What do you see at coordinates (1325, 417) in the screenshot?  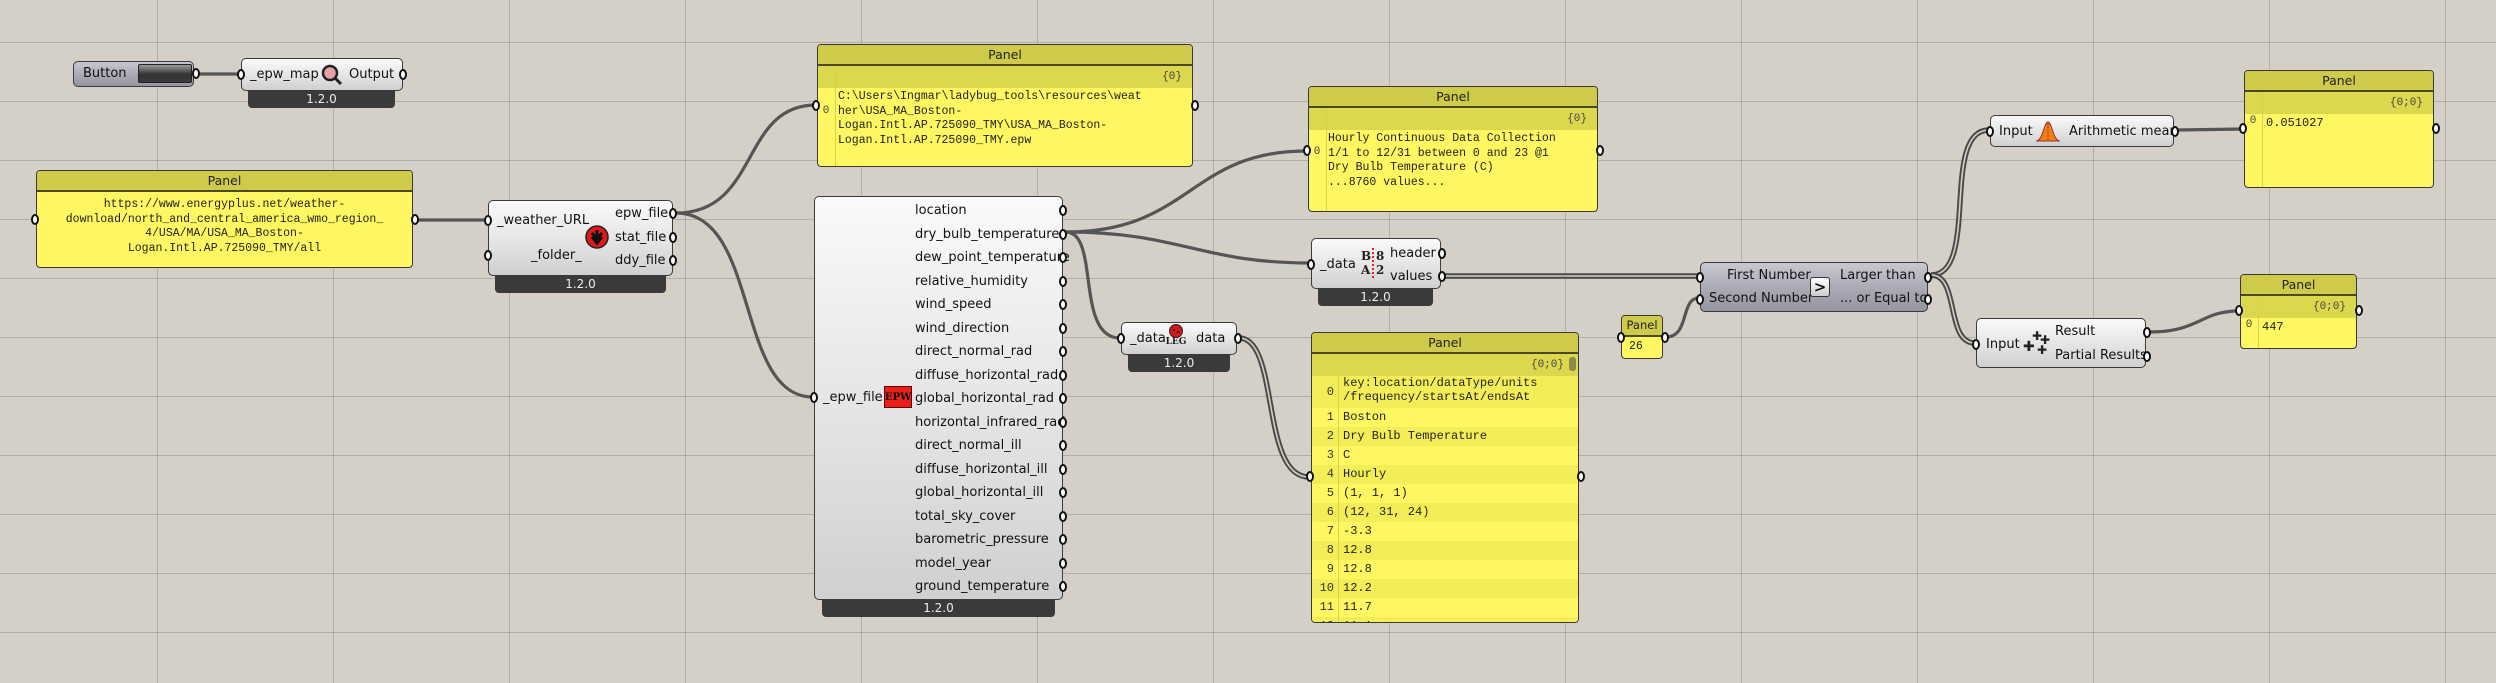 I see `item-index: 1` at bounding box center [1325, 417].